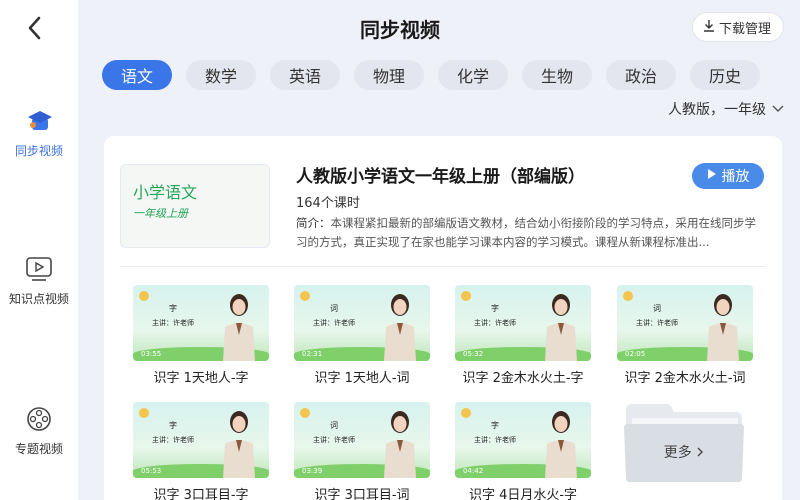 The width and height of the screenshot is (800, 500). I want to click on video-thumbnail: 字 主讲：许老师 03:55, so click(201, 323).